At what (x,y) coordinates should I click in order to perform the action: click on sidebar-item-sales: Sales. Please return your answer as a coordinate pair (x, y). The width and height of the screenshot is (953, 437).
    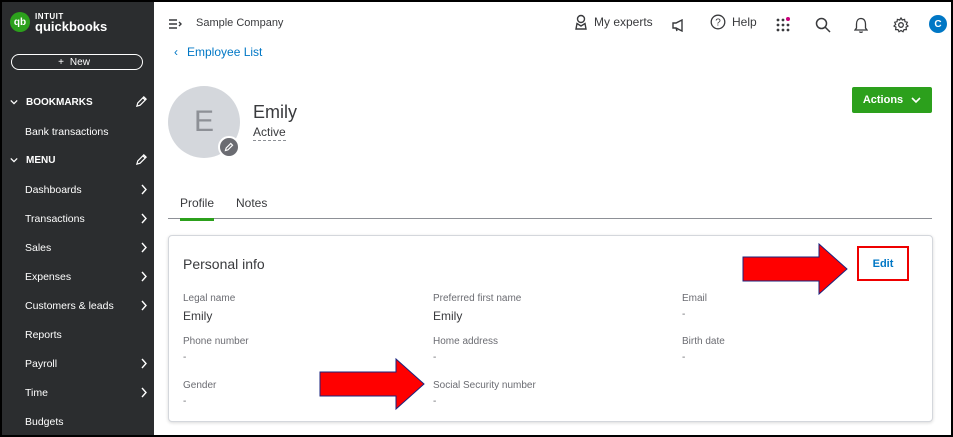
    Looking at the image, I should click on (78, 247).